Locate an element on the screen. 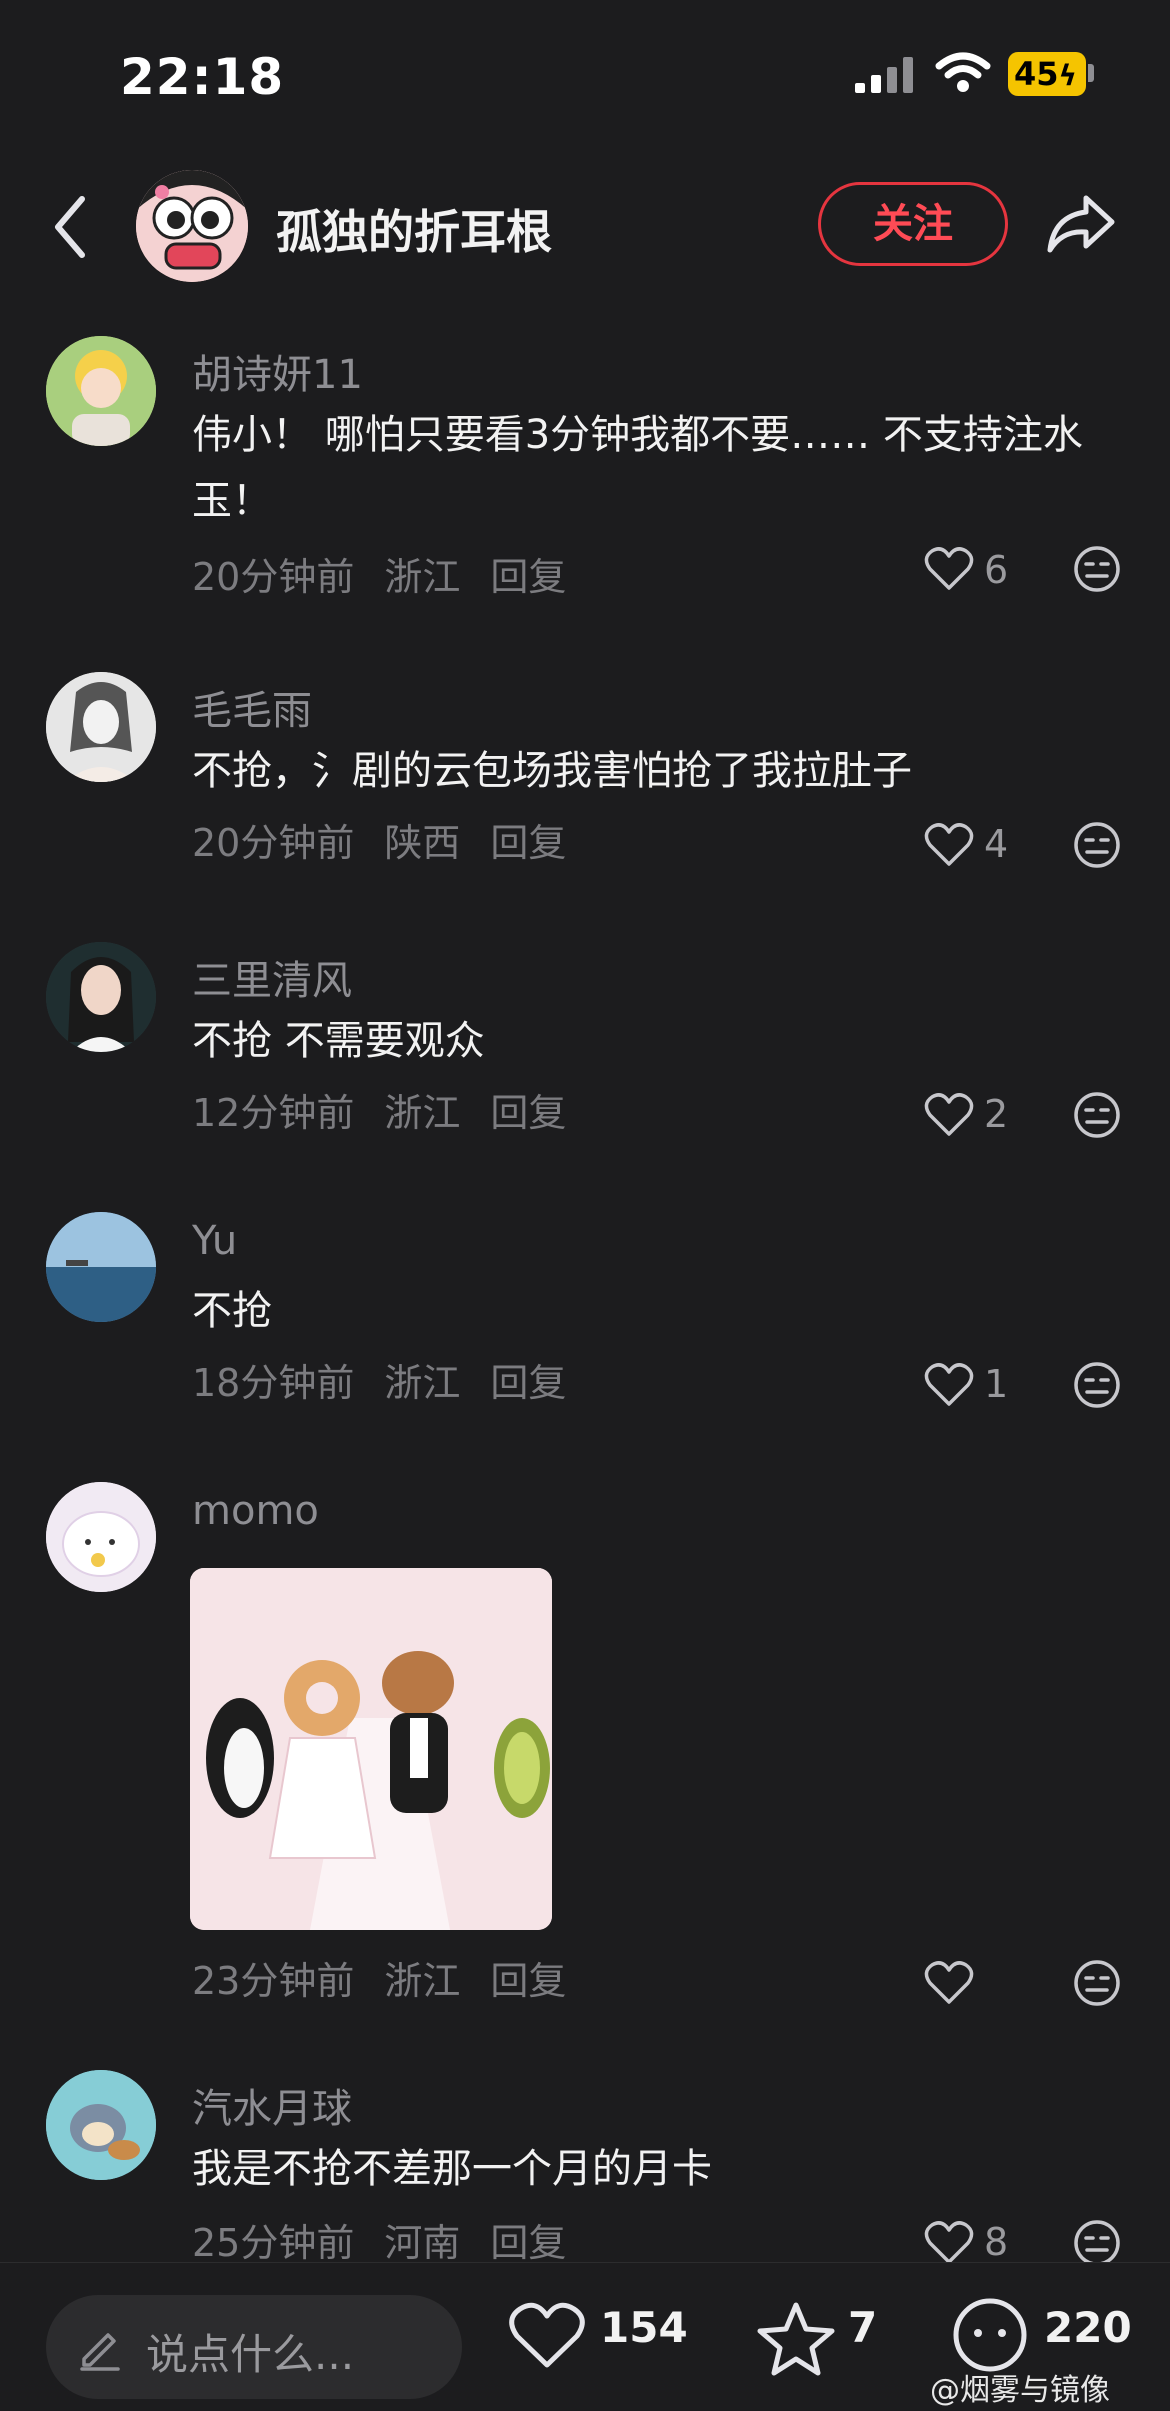 This screenshot has width=1170, height=2411. commenter-name: 三里清风 is located at coordinates (272, 977).